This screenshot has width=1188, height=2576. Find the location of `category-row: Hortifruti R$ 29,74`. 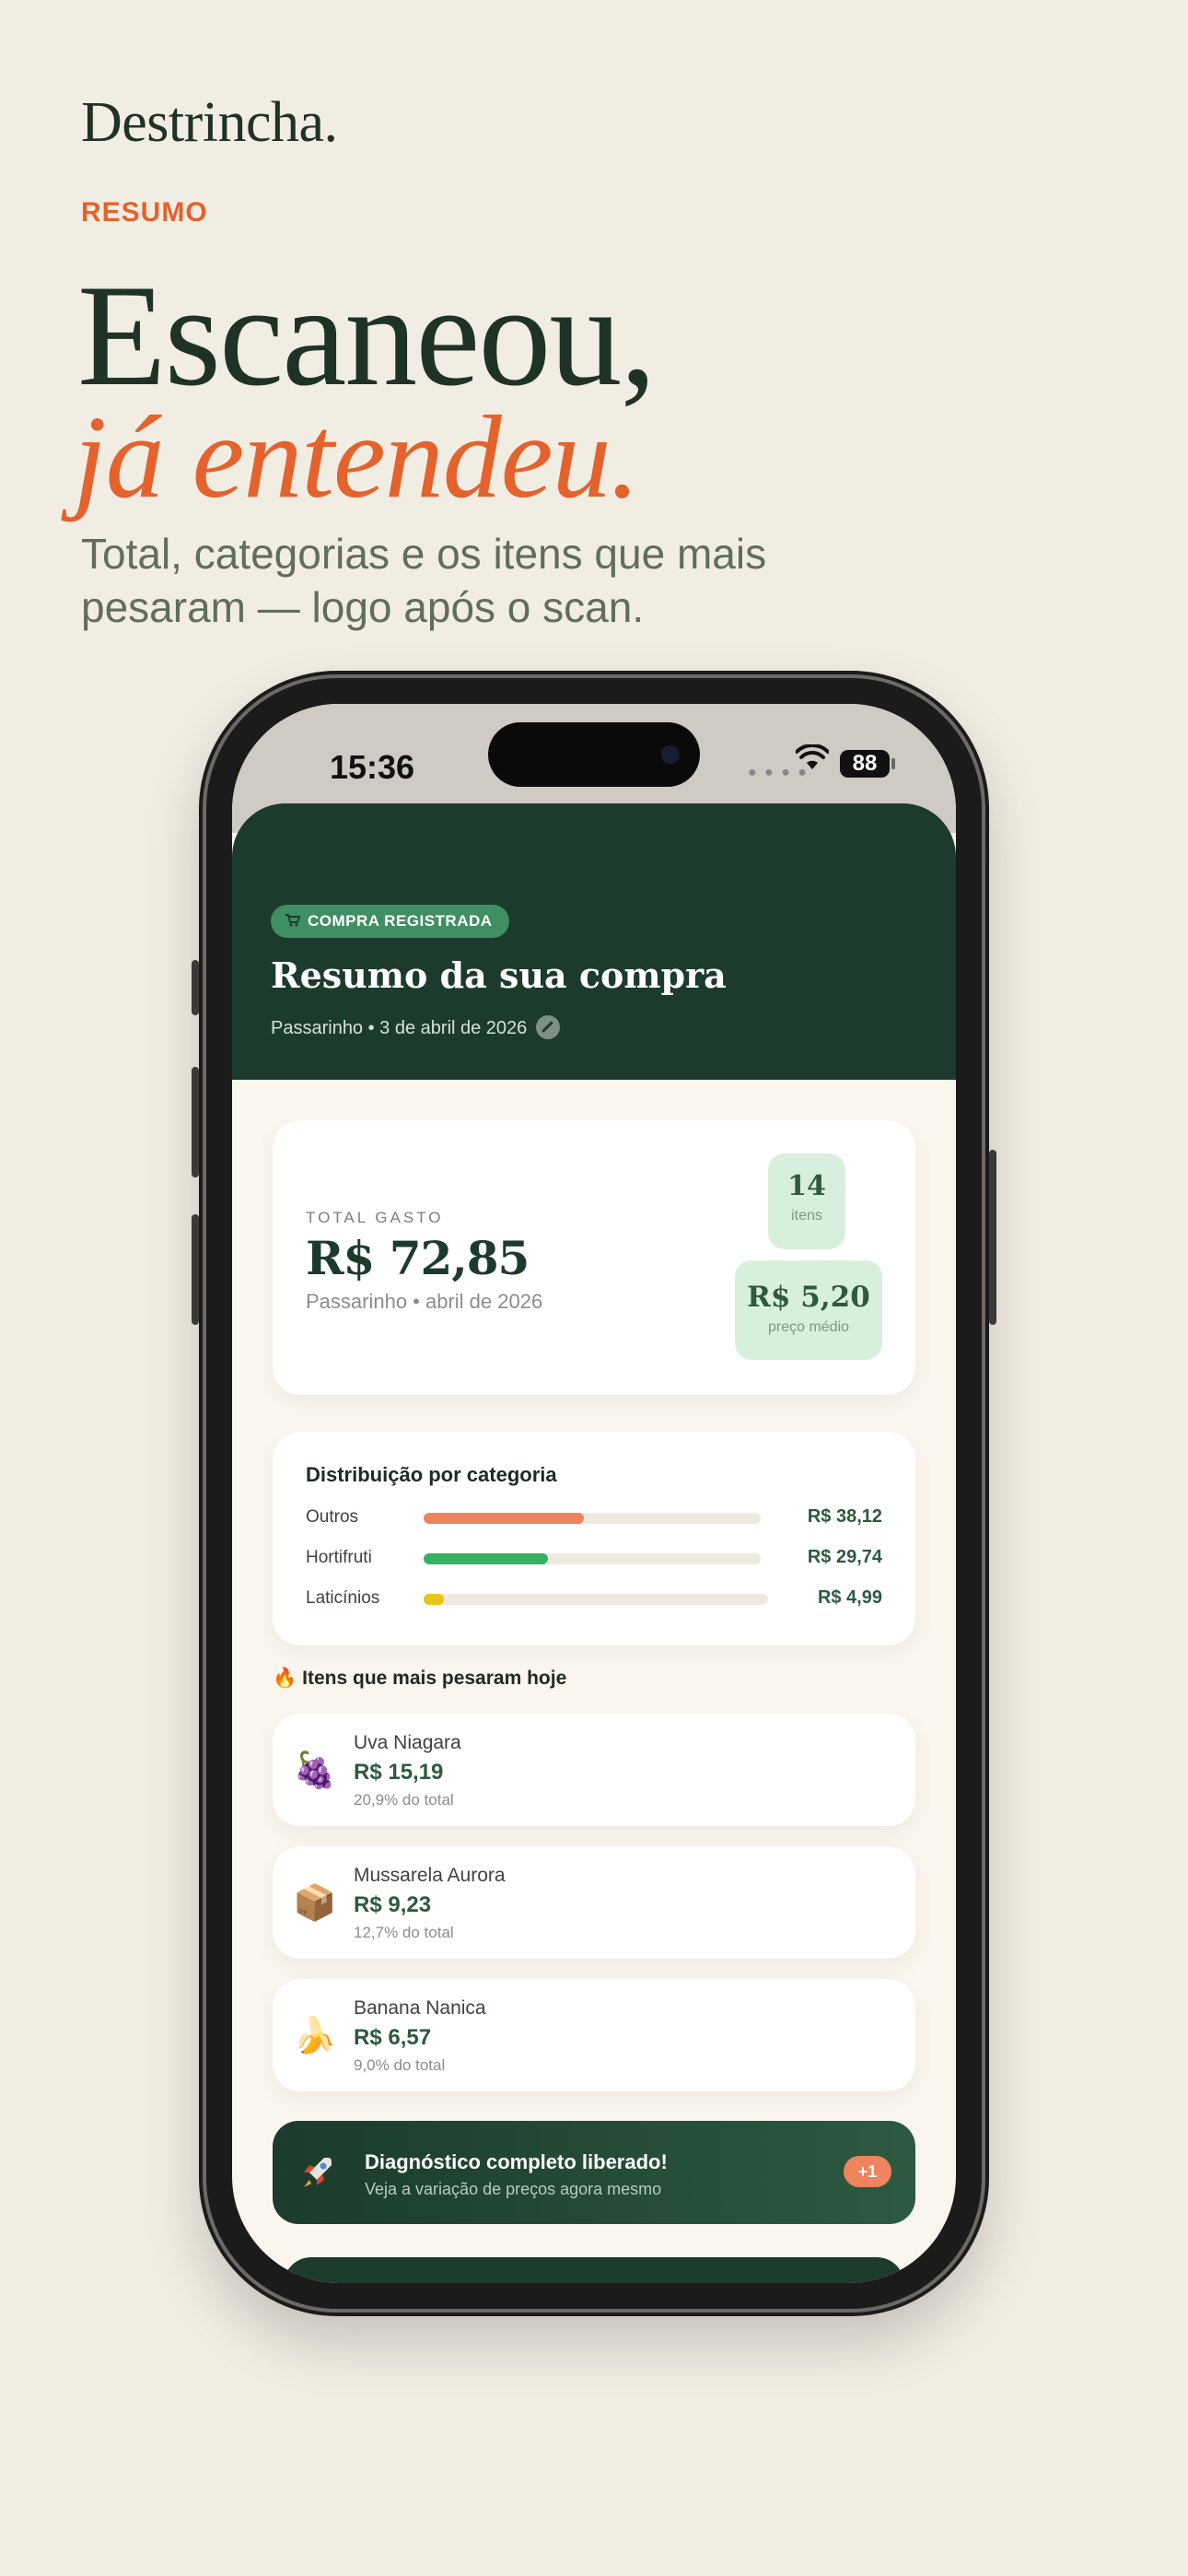

category-row: Hortifruti R$ 29,74 is located at coordinates (594, 1558).